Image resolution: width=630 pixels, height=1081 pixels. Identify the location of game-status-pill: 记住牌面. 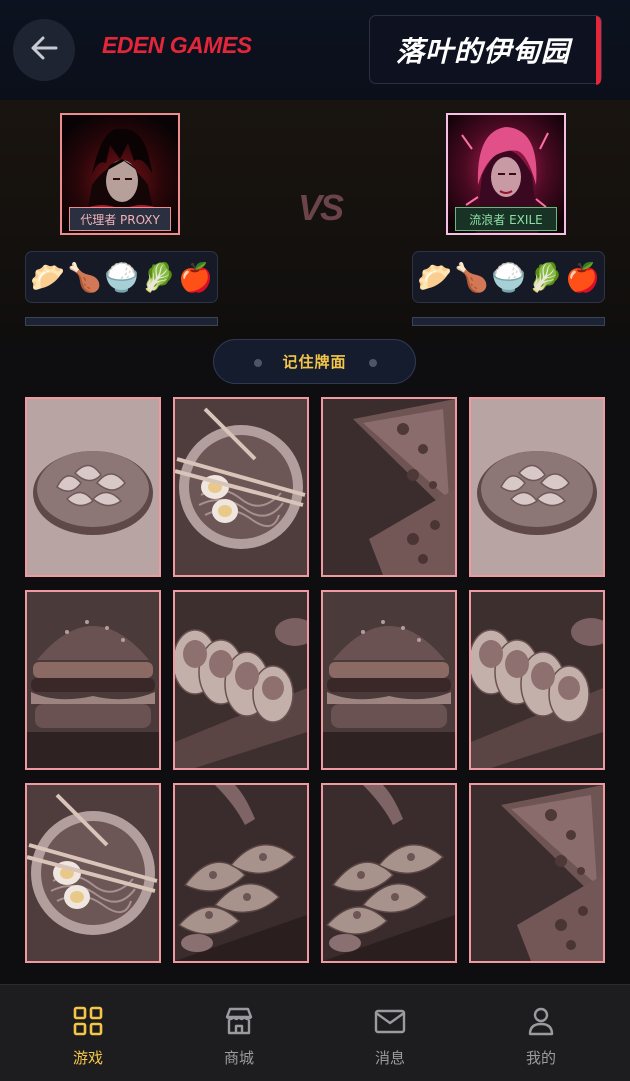
(314, 361).